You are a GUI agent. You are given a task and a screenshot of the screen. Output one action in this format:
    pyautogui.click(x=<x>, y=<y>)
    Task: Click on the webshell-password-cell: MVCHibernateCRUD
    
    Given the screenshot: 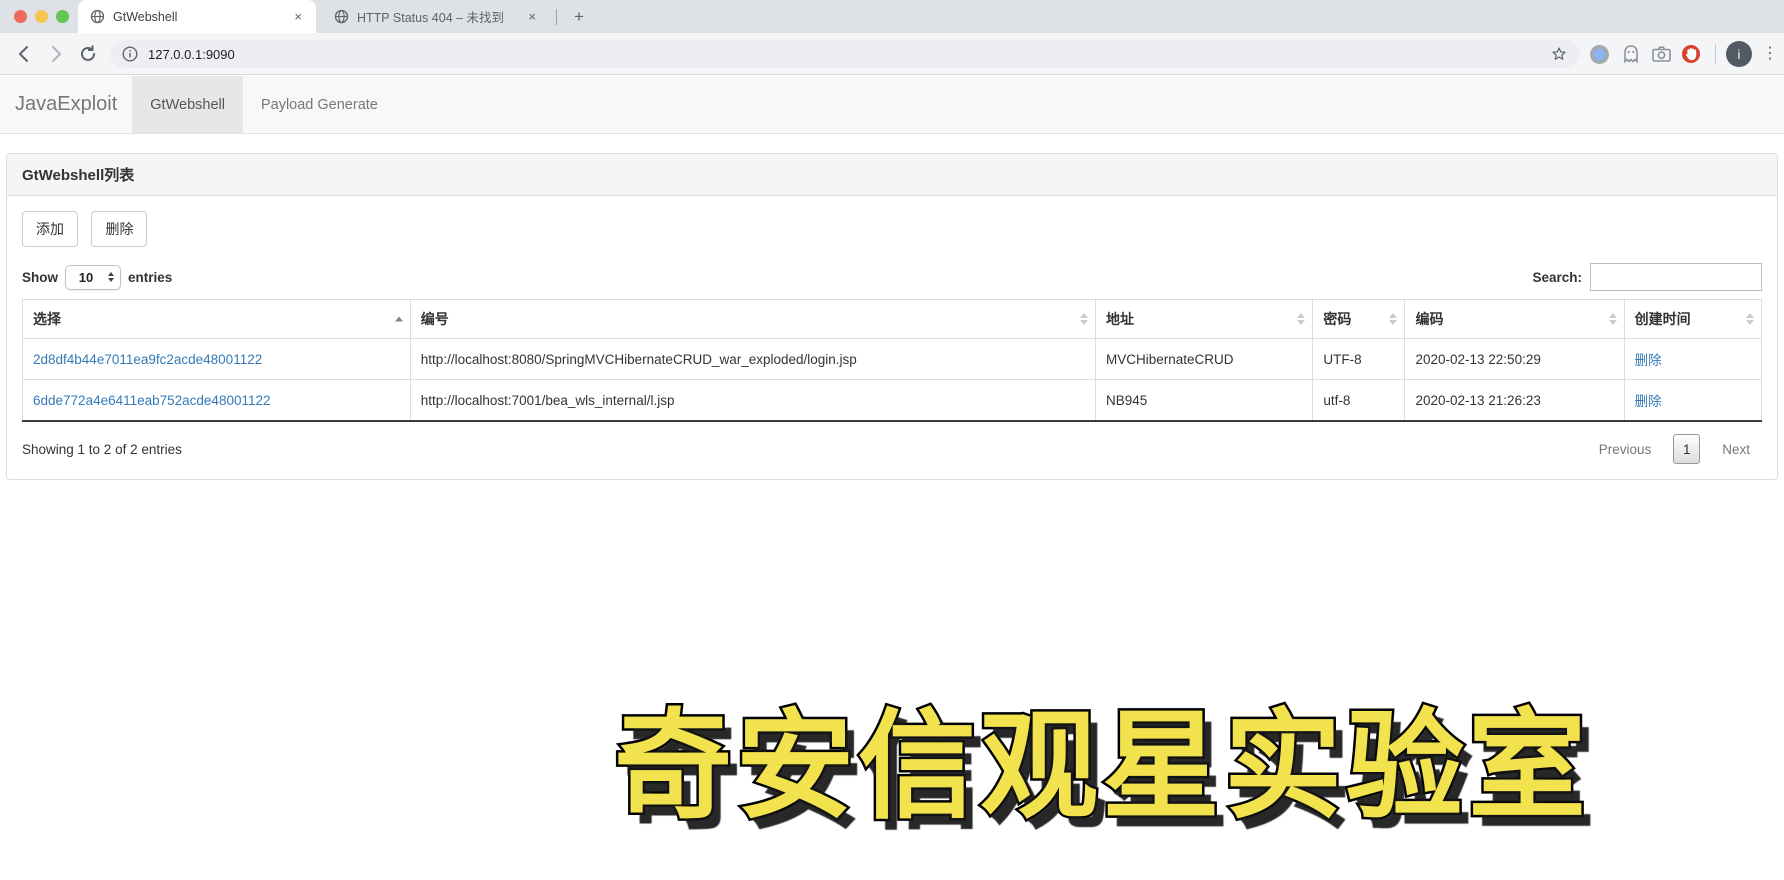 What is the action you would take?
    pyautogui.click(x=1204, y=359)
    